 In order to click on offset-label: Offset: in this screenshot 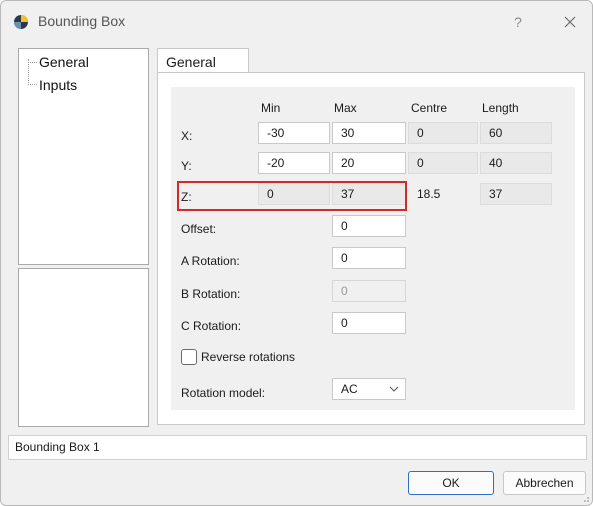, I will do `click(199, 229)`.